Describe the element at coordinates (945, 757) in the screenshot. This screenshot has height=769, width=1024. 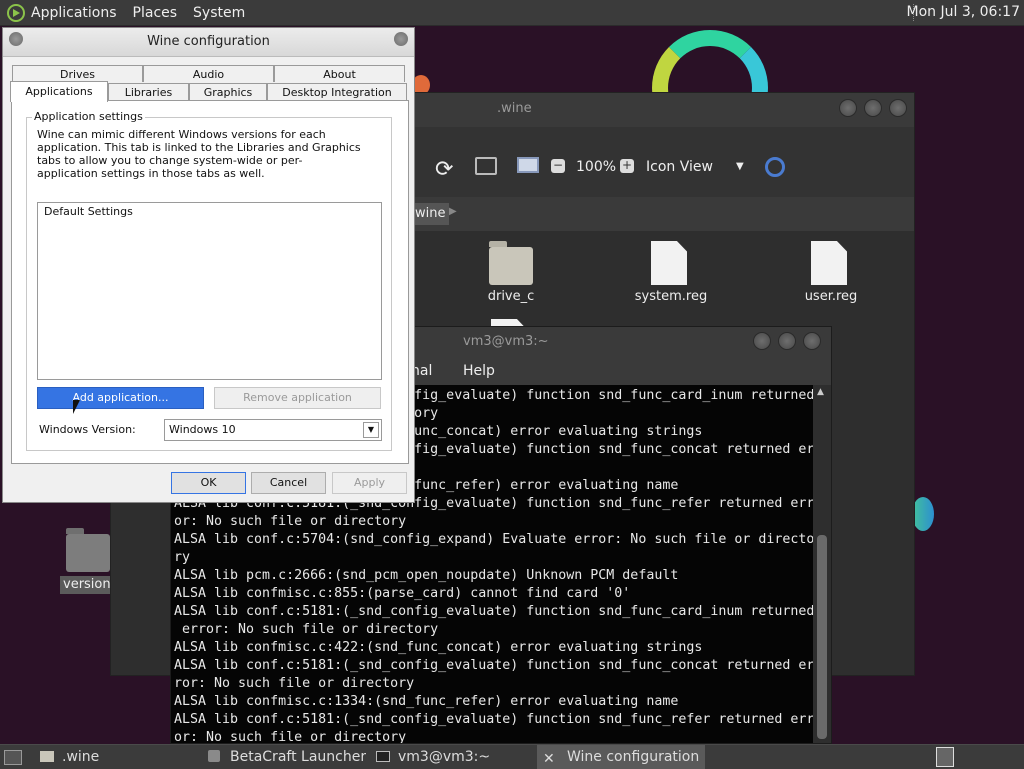
I see `workspace-switcher` at that location.